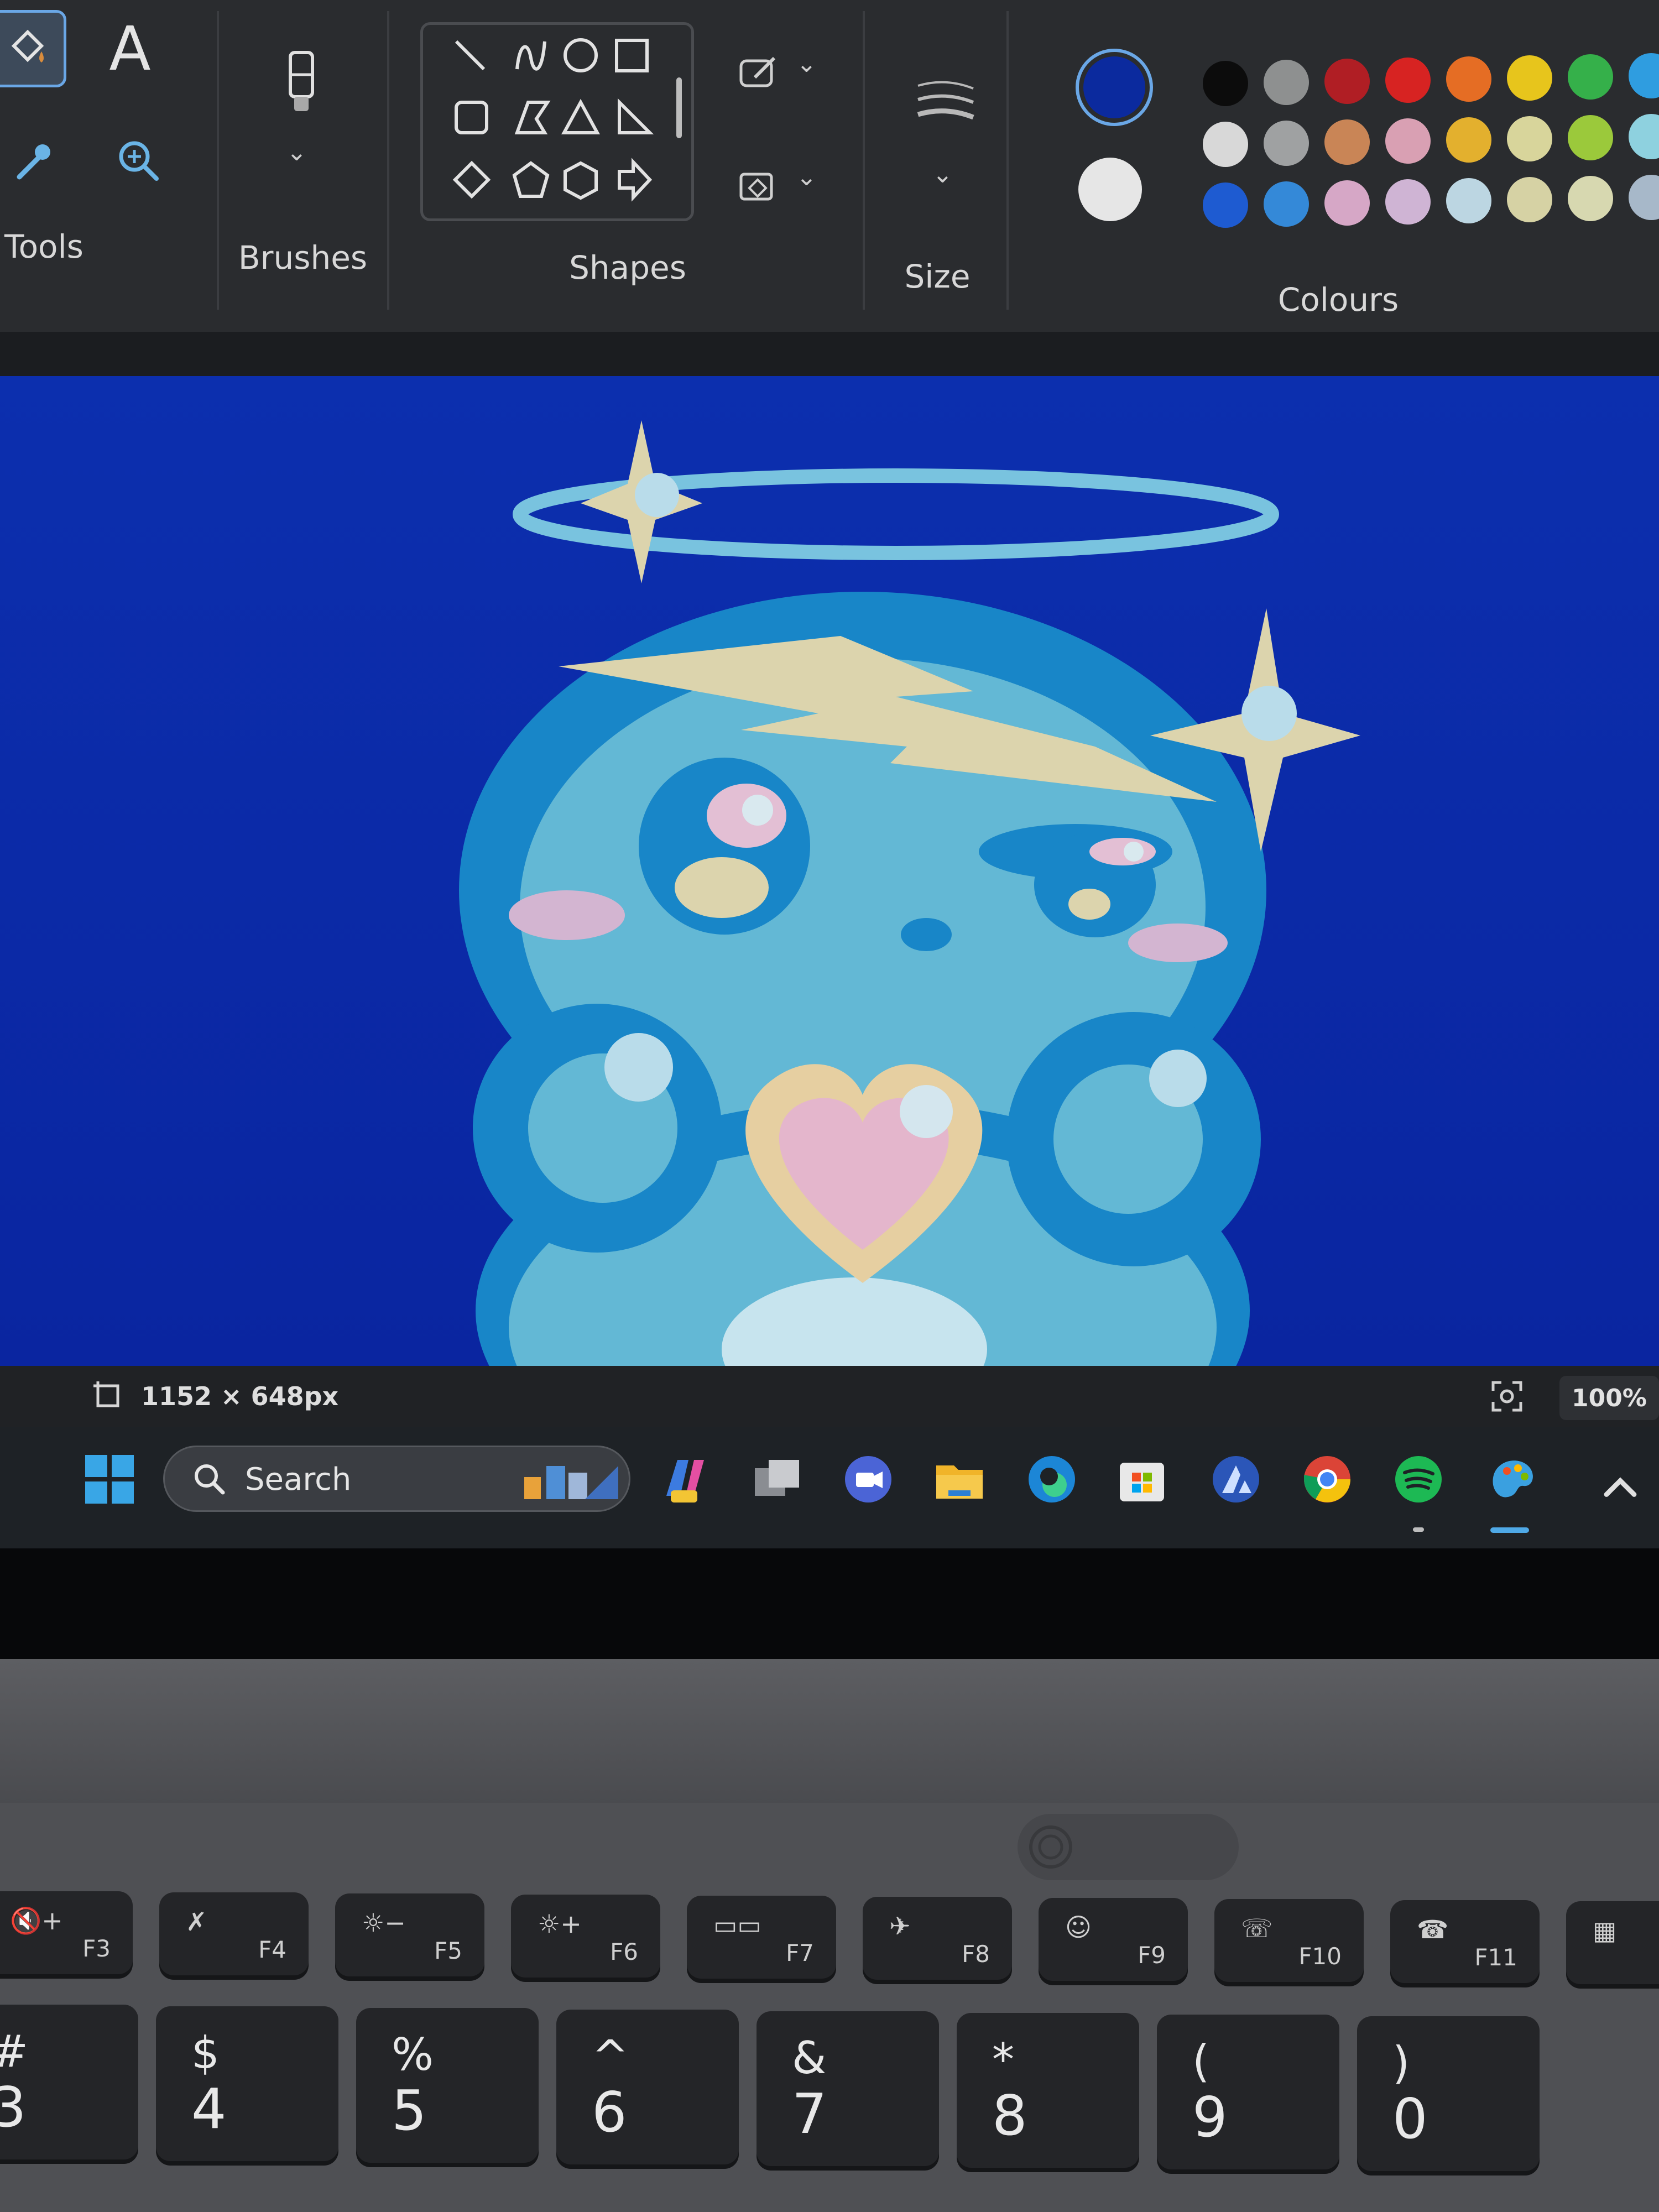 Image resolution: width=1659 pixels, height=2212 pixels. I want to click on file-explorer-icon, so click(960, 1480).